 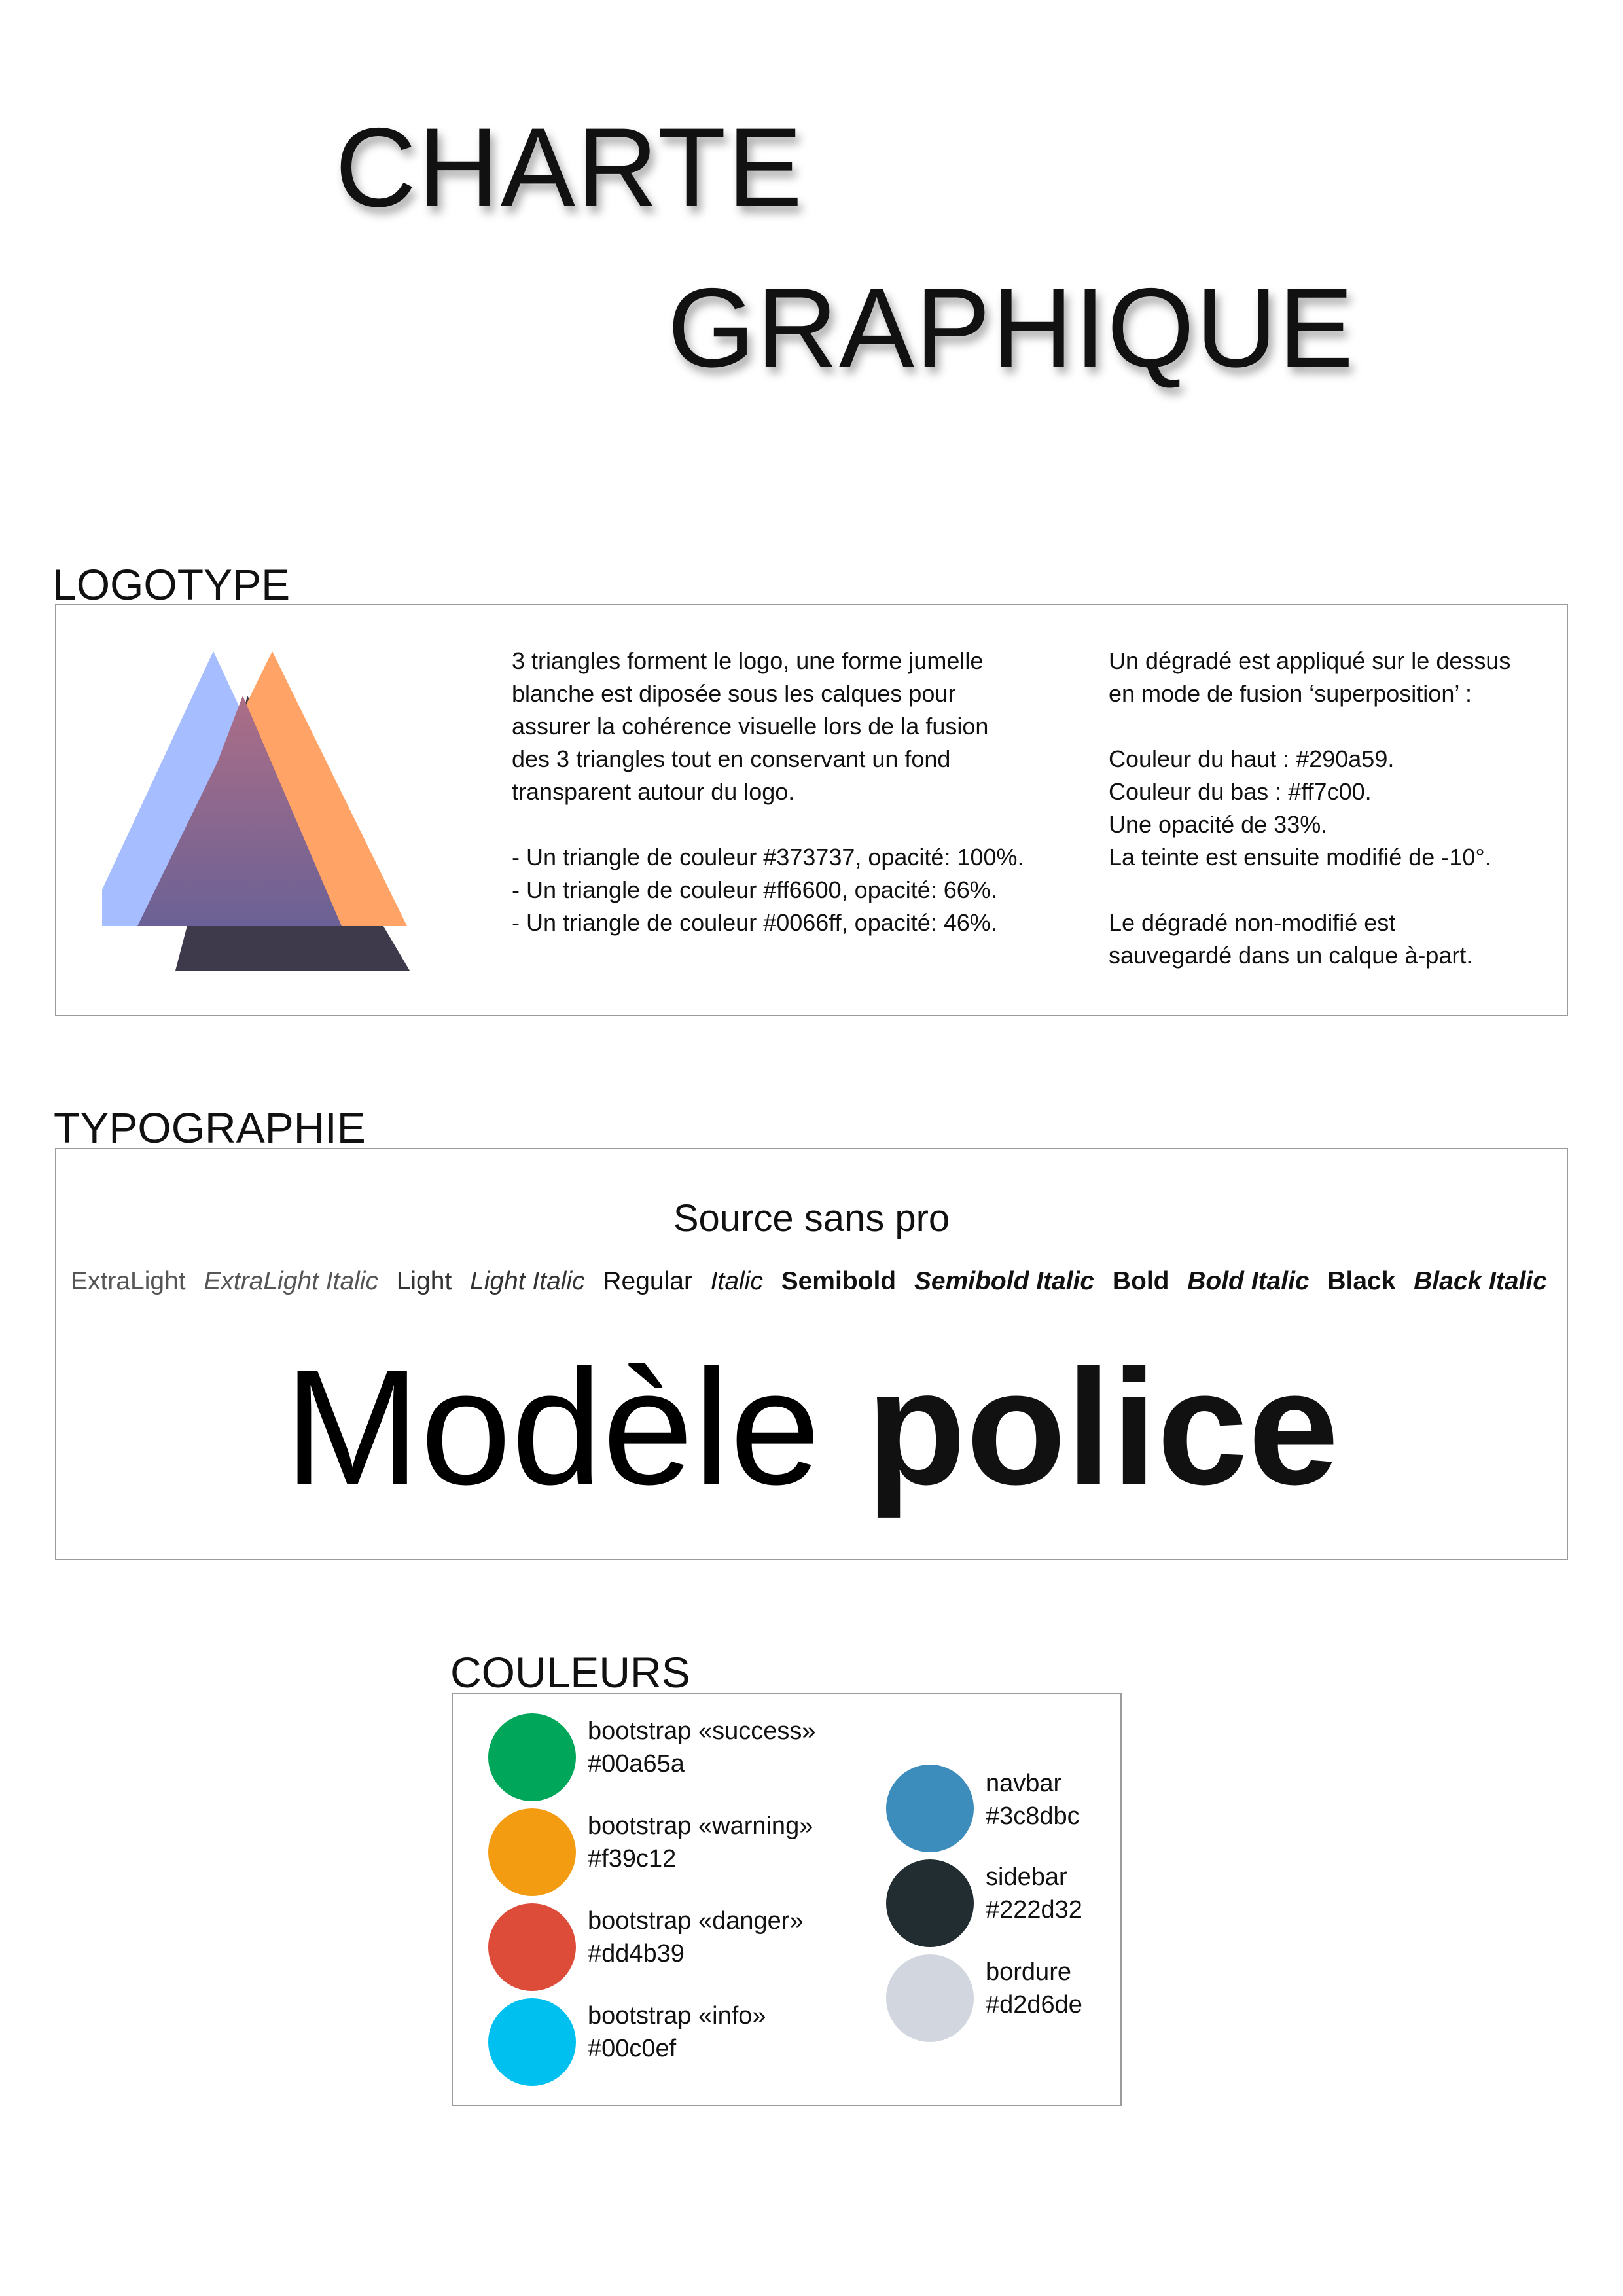 I want to click on weight-extralight-italic: ExtraLight Italic, so click(x=291, y=1281).